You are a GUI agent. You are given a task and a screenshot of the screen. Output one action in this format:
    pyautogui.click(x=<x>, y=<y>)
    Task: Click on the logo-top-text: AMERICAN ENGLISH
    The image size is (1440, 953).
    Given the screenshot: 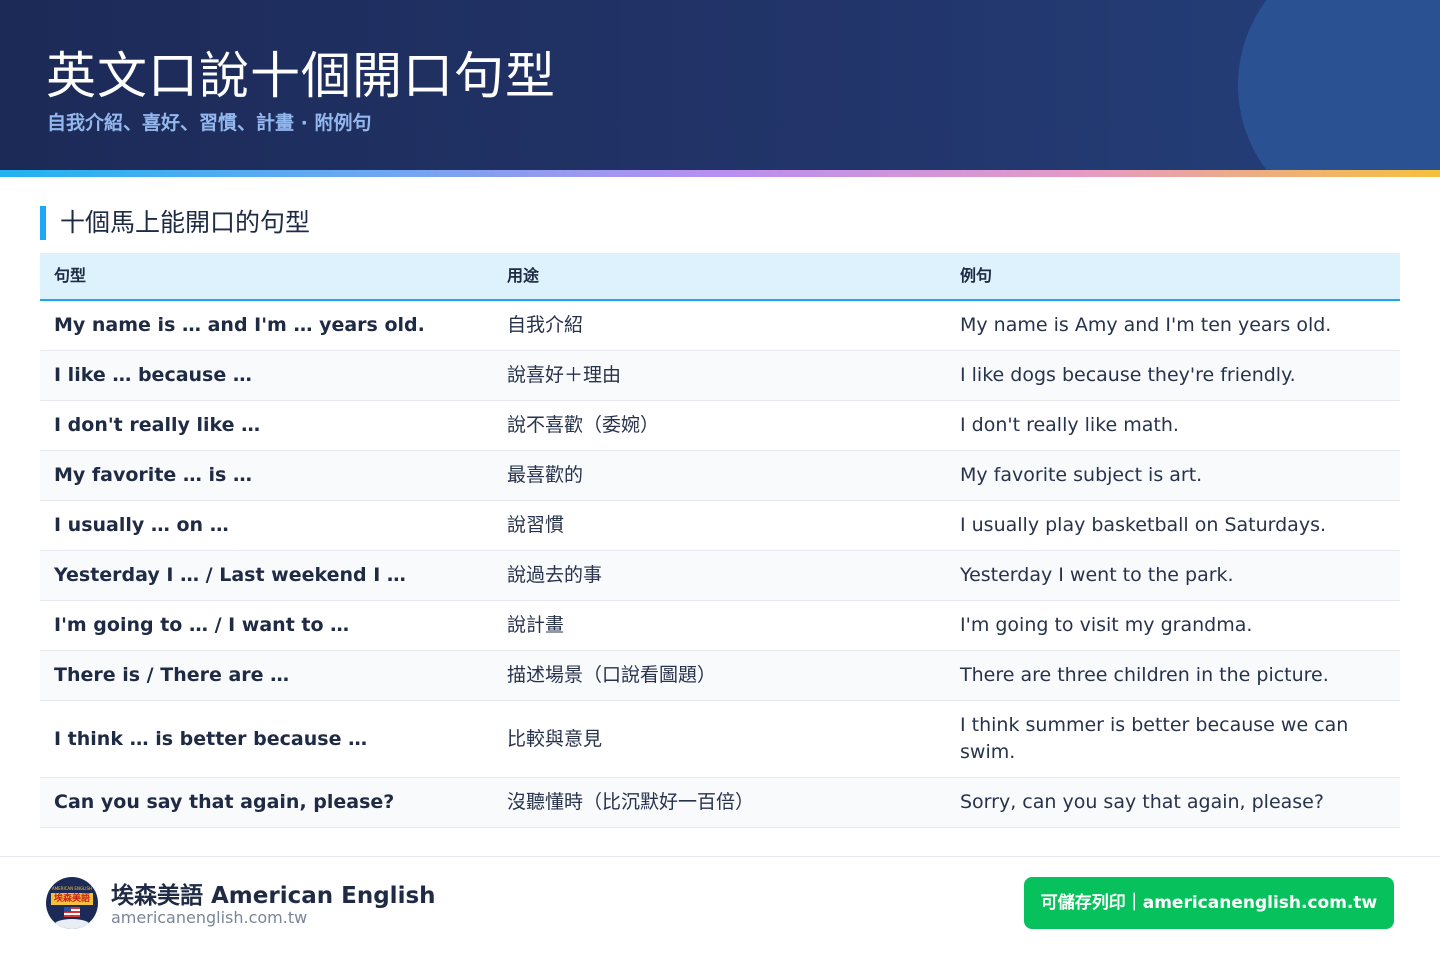 What is the action you would take?
    pyautogui.click(x=72, y=888)
    